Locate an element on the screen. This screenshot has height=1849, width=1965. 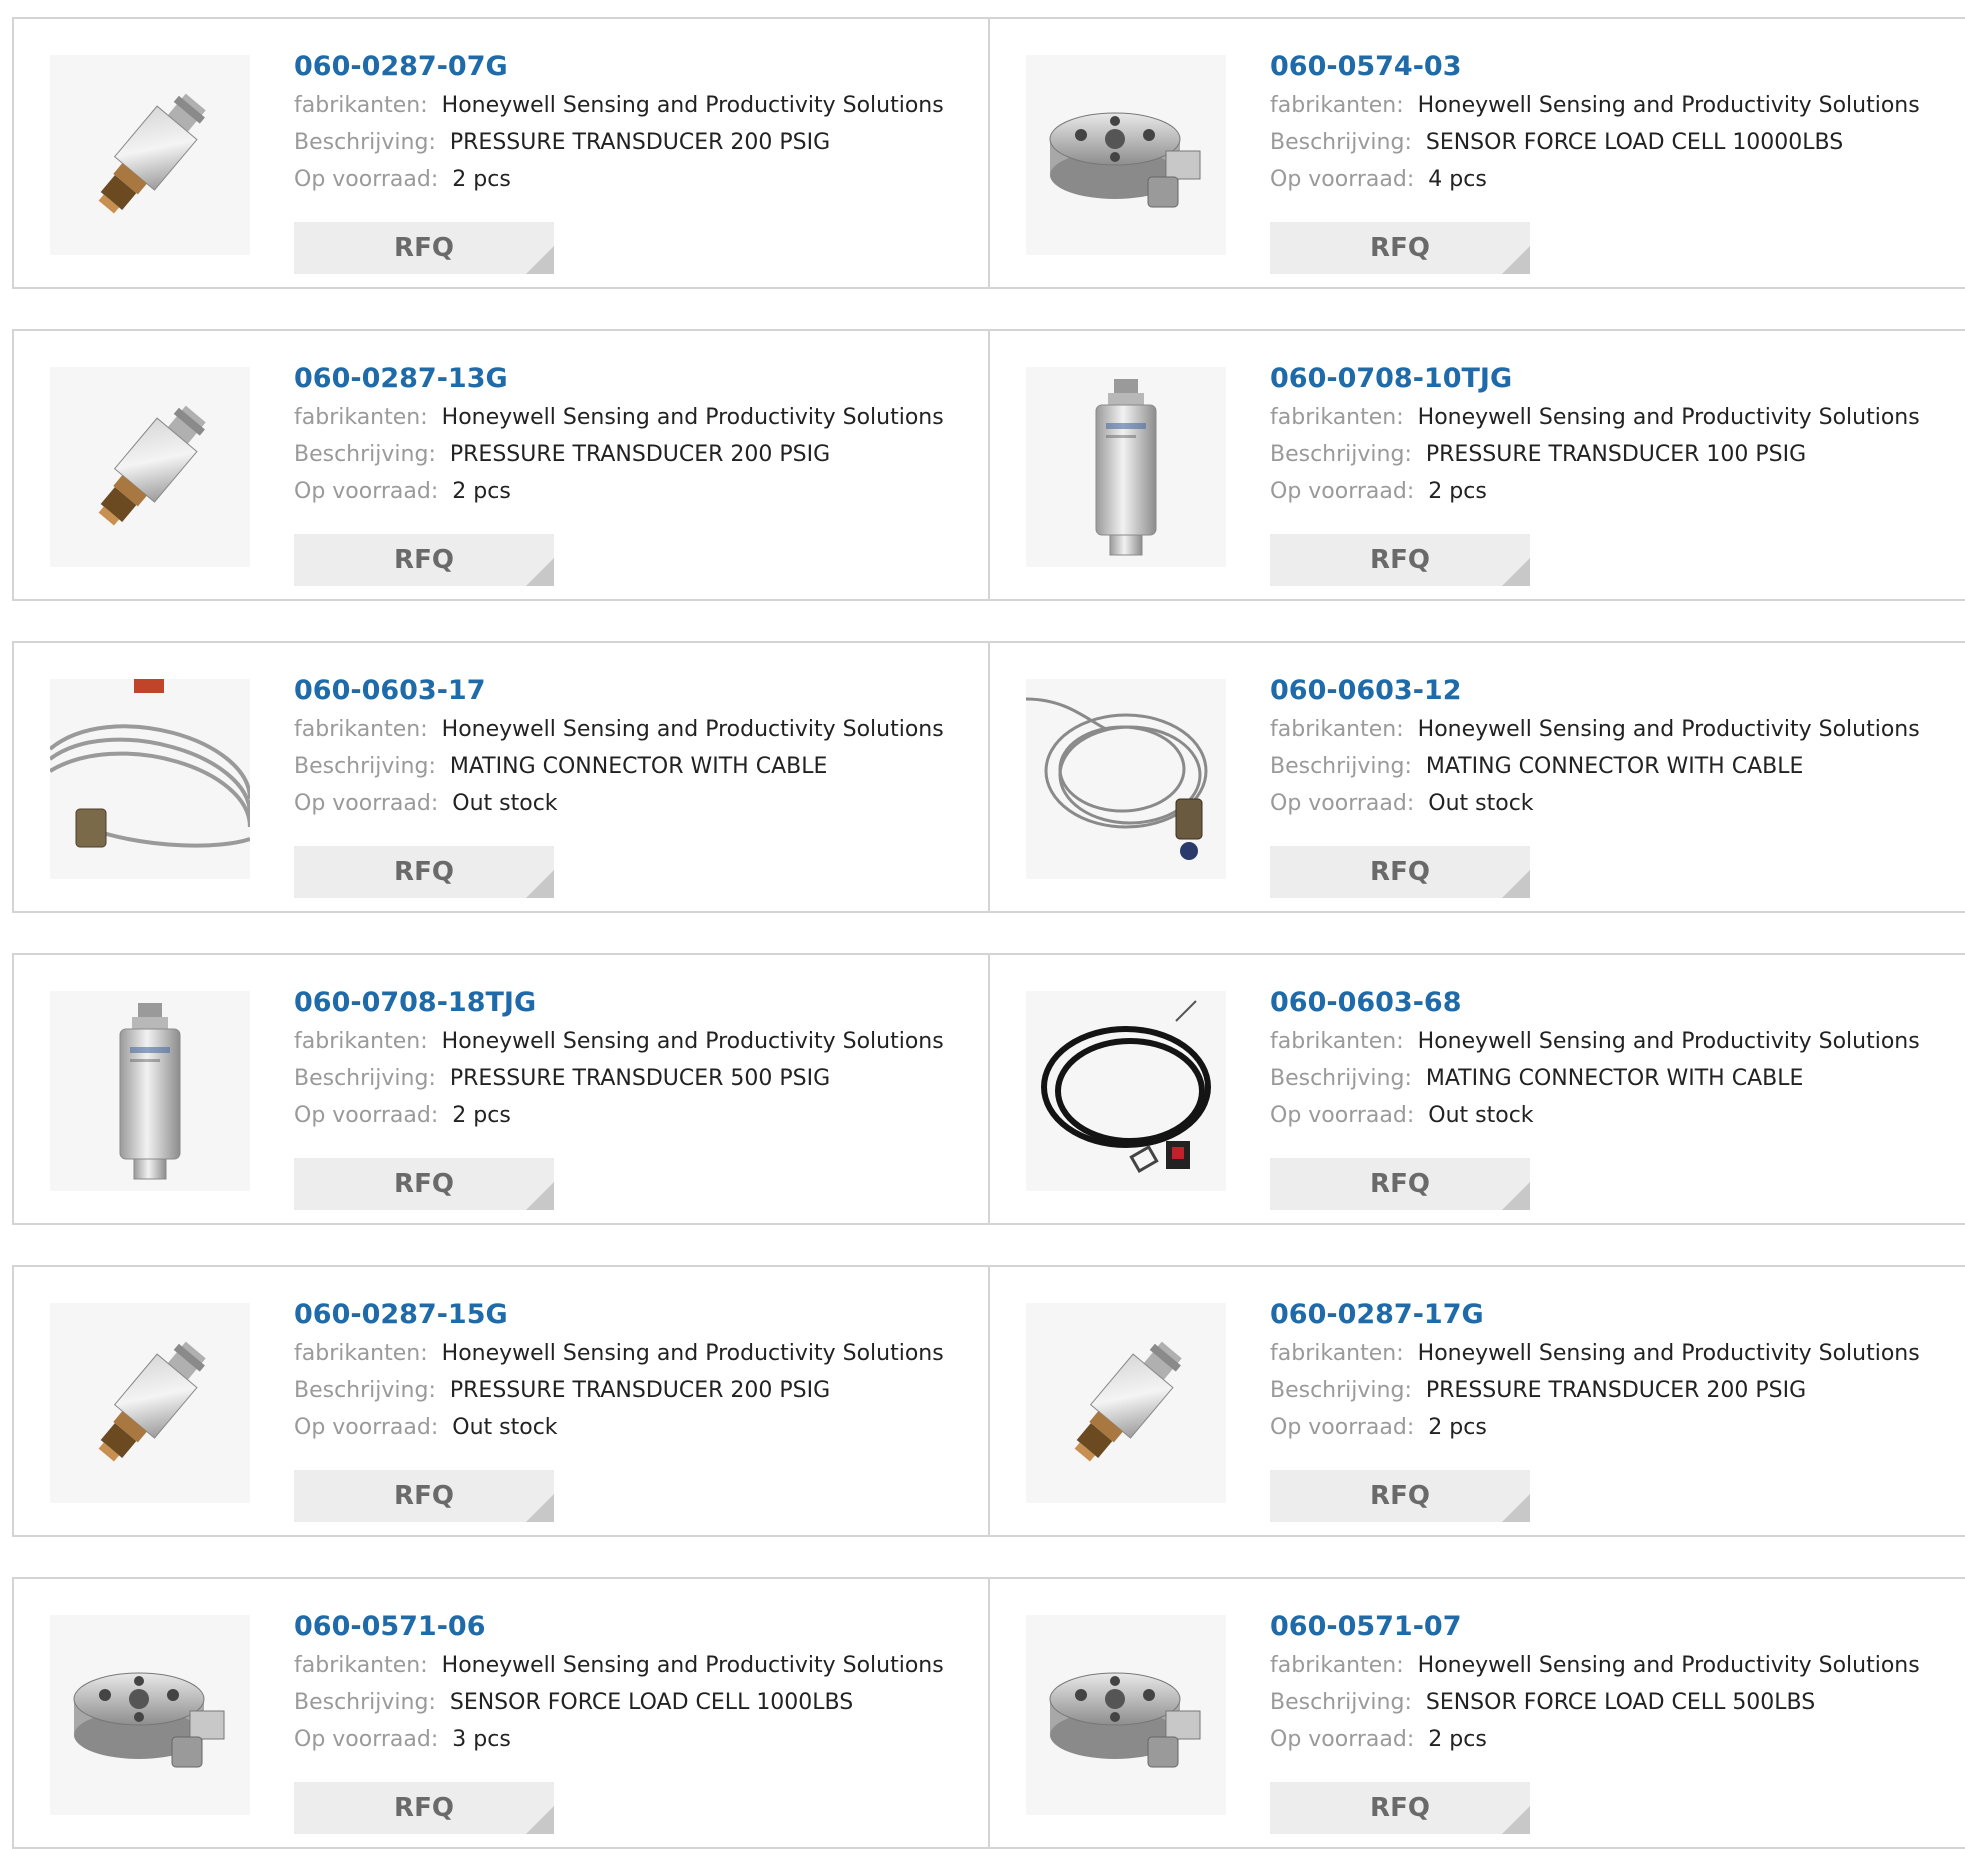
description-value: PRESSURE TRANSDUCER 200 PSIG is located at coordinates (640, 454).